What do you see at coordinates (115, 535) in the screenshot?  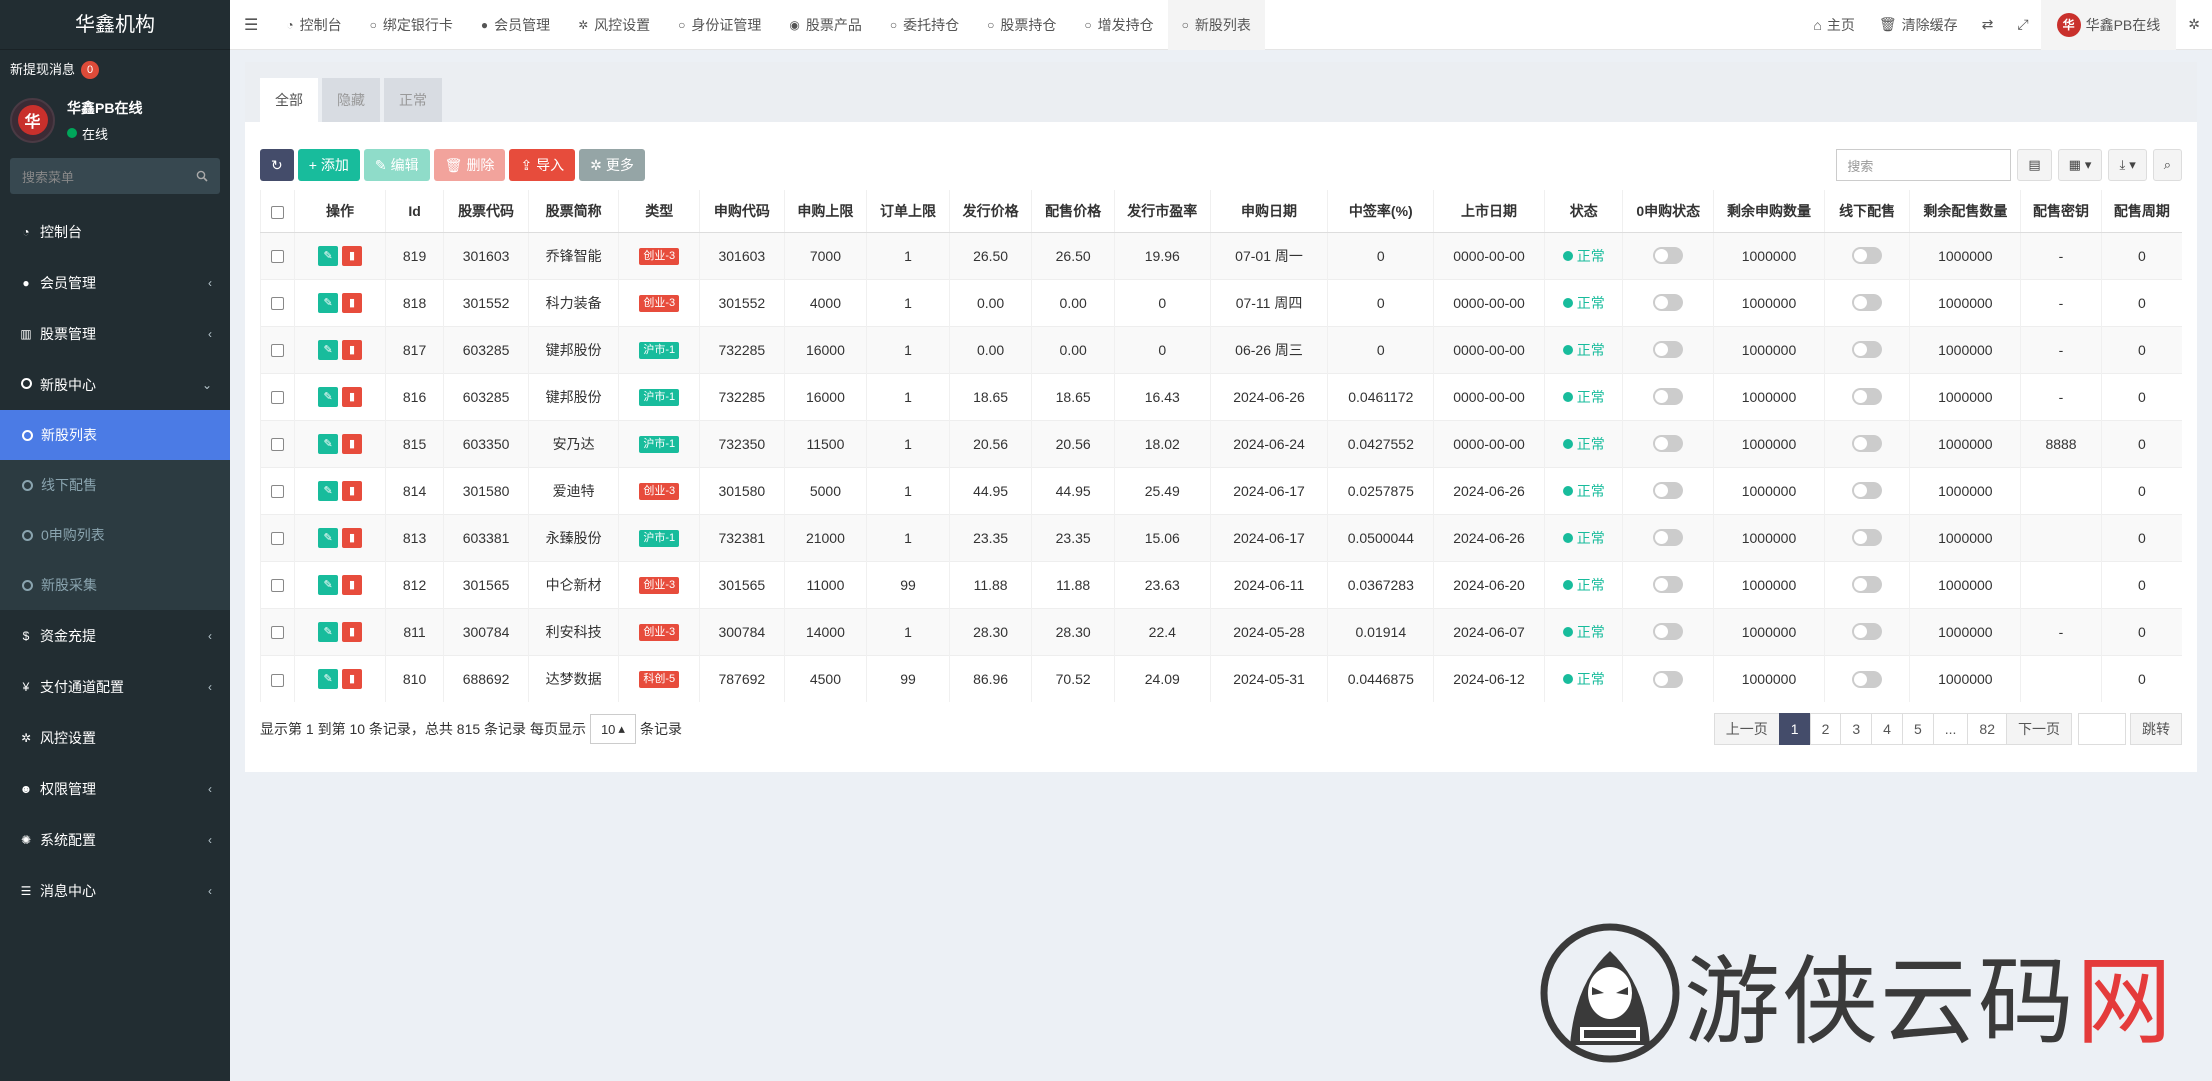 I see `sidebar-subitem-zero-subscription: 0申购列表` at bounding box center [115, 535].